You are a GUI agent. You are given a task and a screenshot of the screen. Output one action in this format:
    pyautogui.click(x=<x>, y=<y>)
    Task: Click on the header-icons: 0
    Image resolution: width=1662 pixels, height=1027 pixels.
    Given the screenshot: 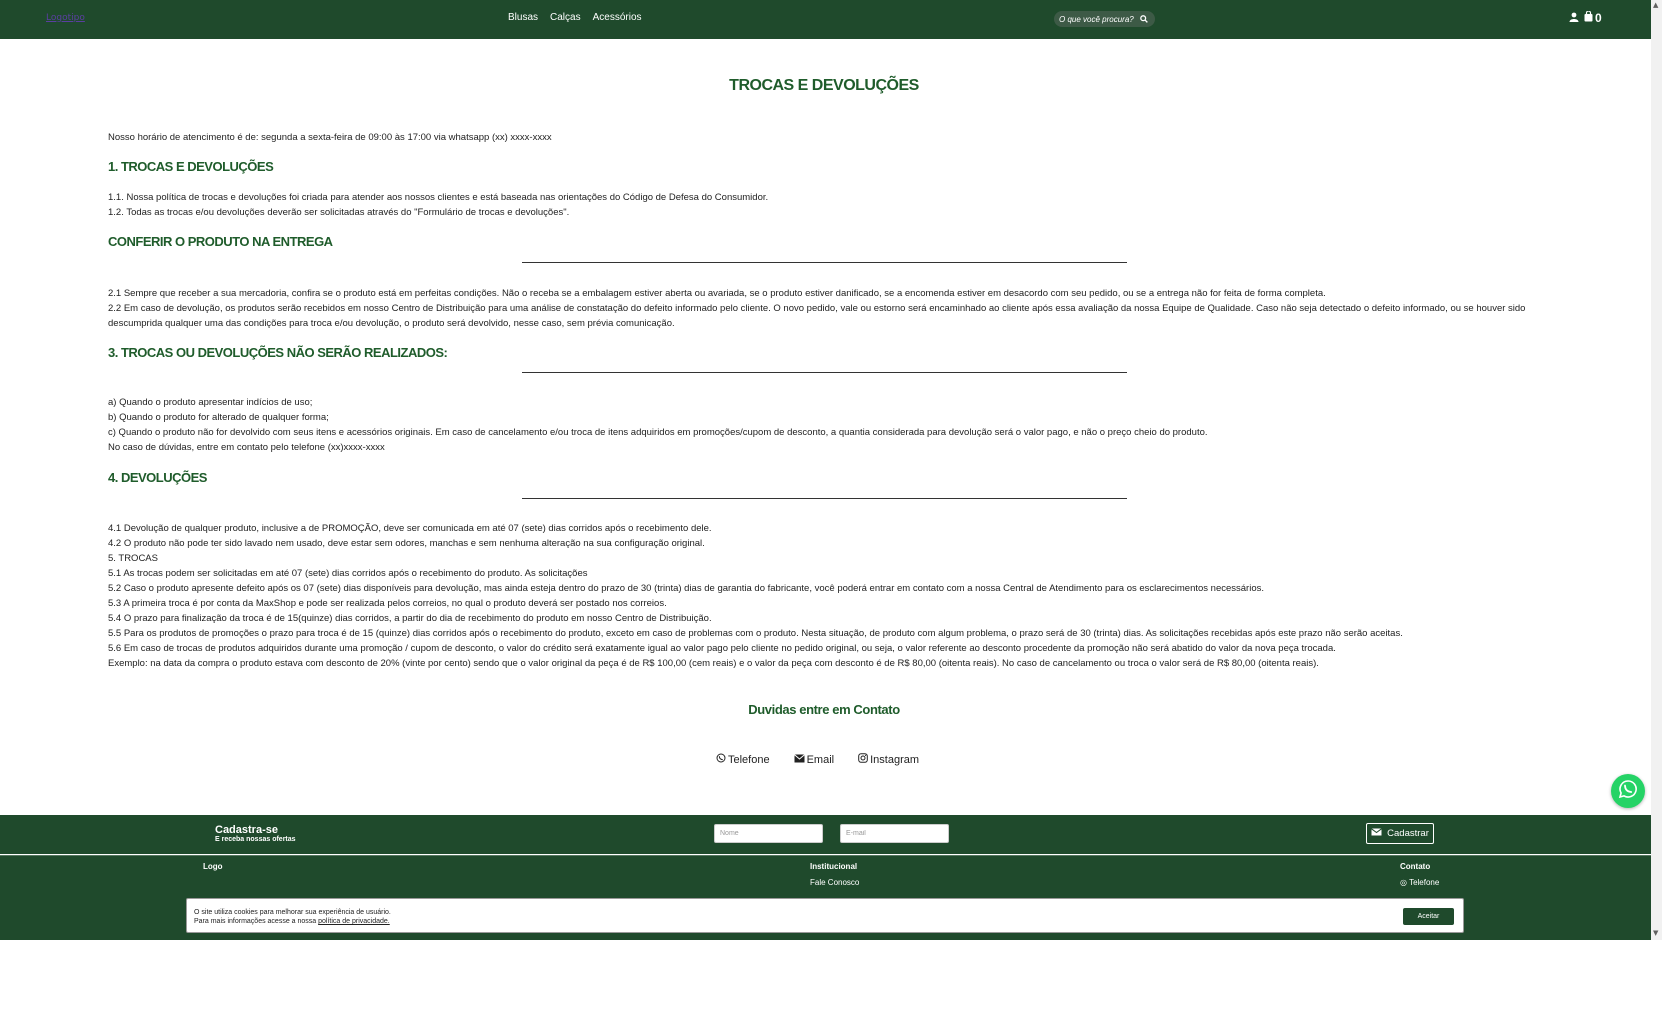 What is the action you would take?
    pyautogui.click(x=1585, y=17)
    